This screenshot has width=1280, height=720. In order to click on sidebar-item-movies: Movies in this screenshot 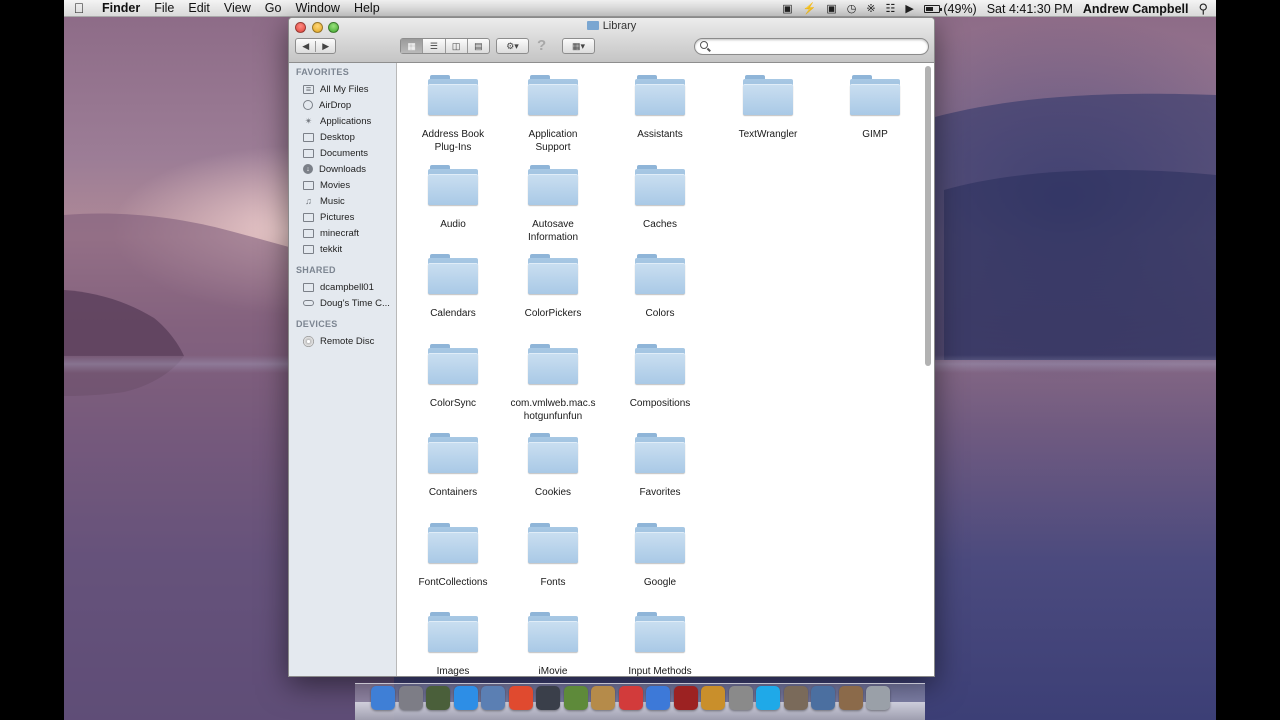, I will do `click(342, 185)`.